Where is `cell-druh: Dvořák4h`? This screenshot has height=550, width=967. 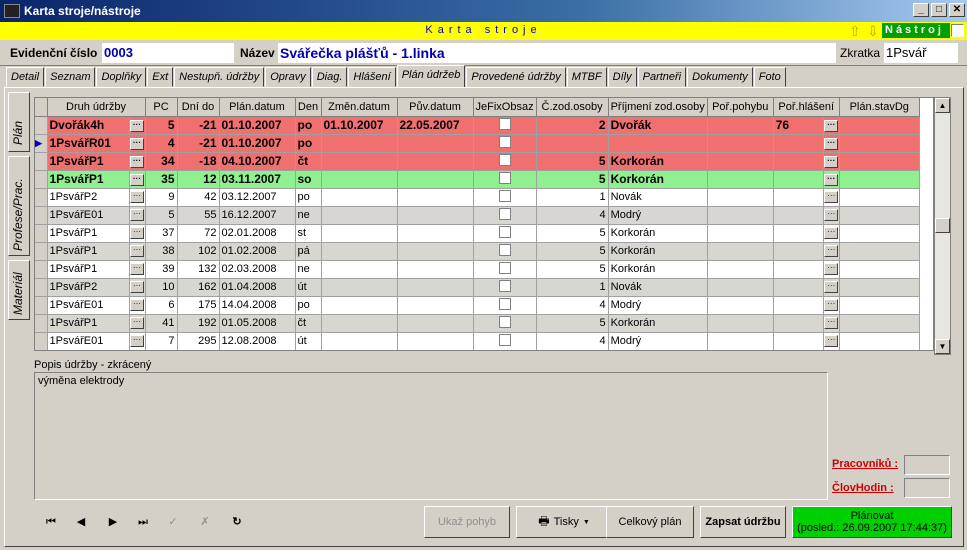
cell-druh: Dvořák4h is located at coordinates (88, 125).